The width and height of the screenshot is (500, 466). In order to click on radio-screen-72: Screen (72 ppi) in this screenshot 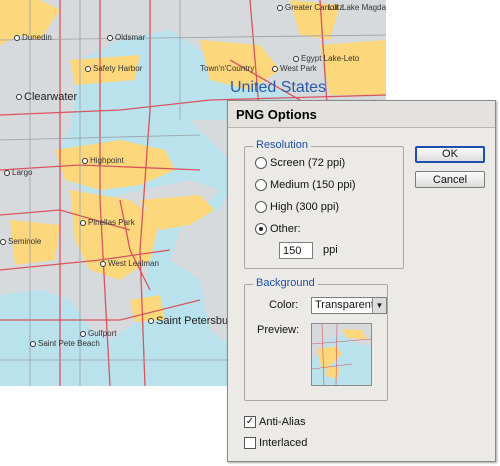, I will do `click(300, 163)`.